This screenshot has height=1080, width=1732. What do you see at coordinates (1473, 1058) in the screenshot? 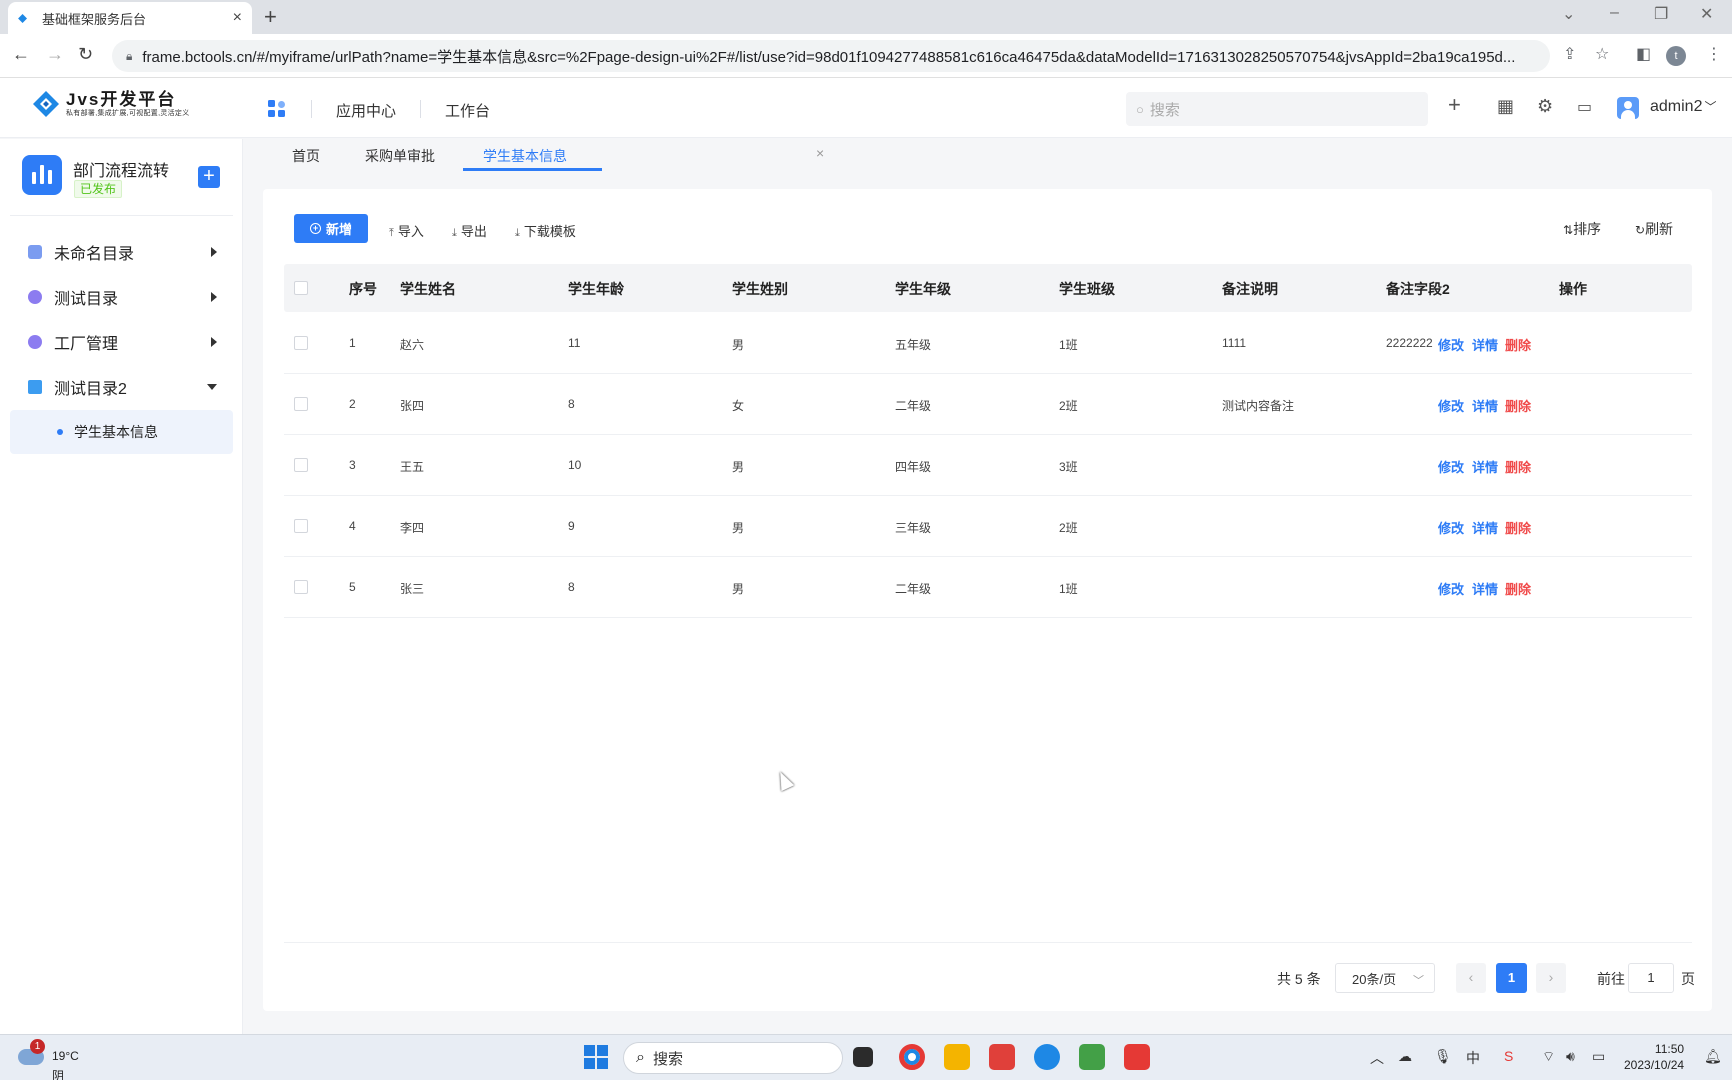
I see `ime-icon: 中` at bounding box center [1473, 1058].